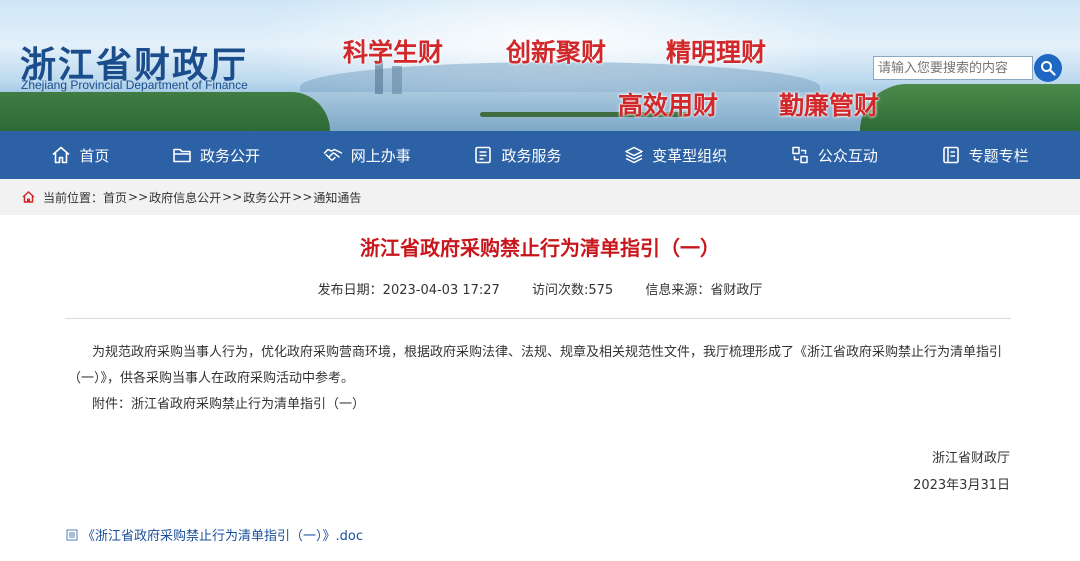 This screenshot has height=561, width=1080. What do you see at coordinates (531, 155) in the screenshot?
I see `nav-label: 政务服务` at bounding box center [531, 155].